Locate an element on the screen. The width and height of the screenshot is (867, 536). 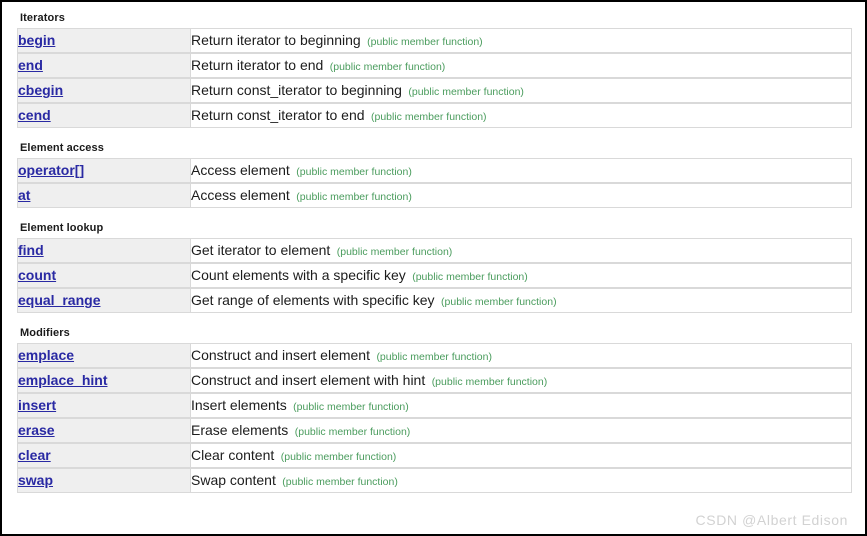
function-description: Get iterator to element is located at coordinates (261, 249).